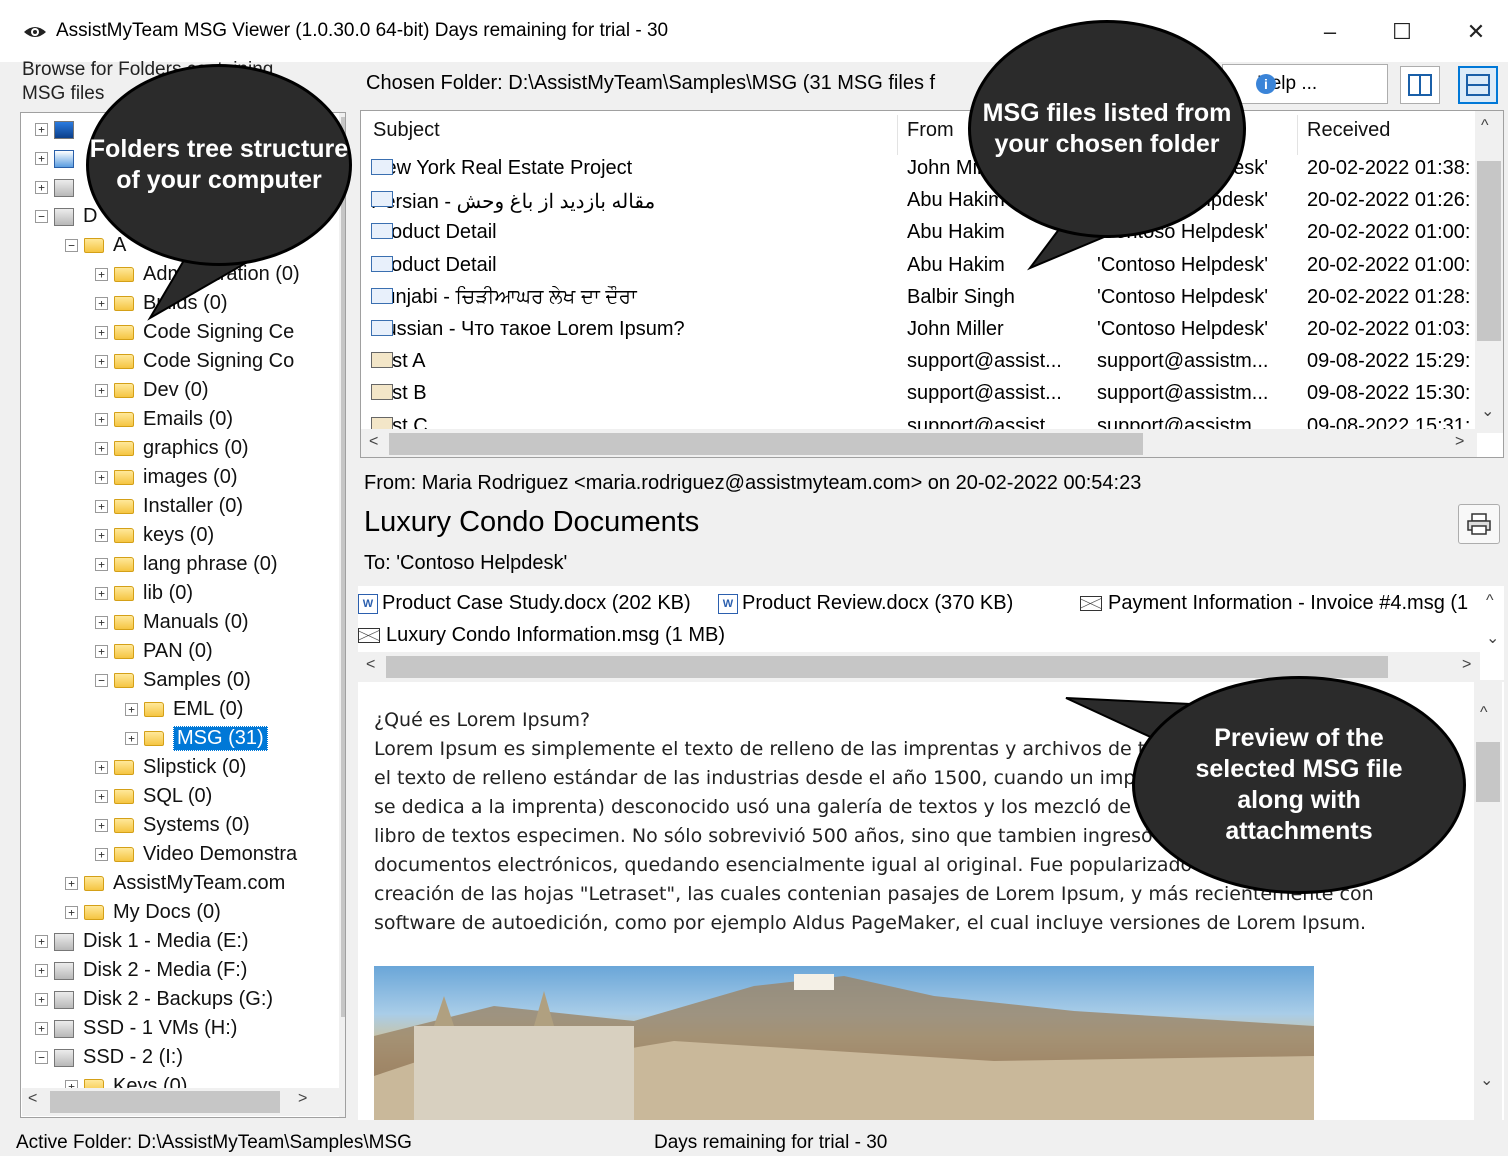 This screenshot has width=1508, height=1156. Describe the element at coordinates (1107, 129) in the screenshot. I see `callout-list: MSG files listed from your chosen folder` at that location.